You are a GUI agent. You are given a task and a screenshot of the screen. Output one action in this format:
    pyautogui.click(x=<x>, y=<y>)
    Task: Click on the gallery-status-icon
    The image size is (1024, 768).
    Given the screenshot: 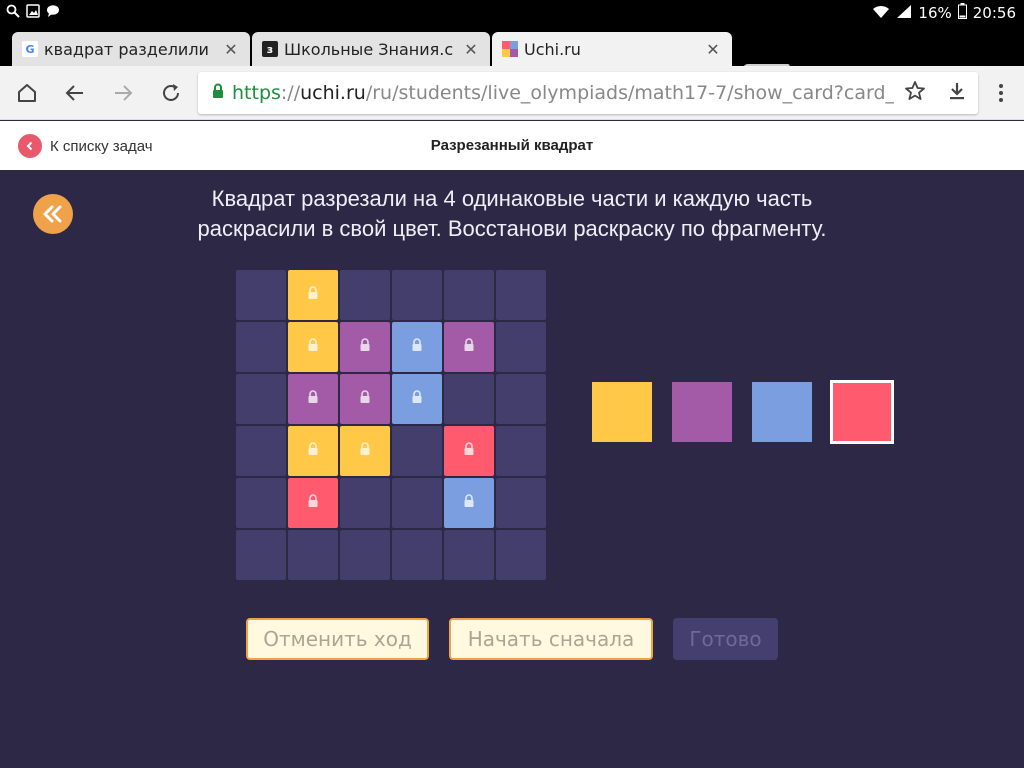 What is the action you would take?
    pyautogui.click(x=33, y=11)
    